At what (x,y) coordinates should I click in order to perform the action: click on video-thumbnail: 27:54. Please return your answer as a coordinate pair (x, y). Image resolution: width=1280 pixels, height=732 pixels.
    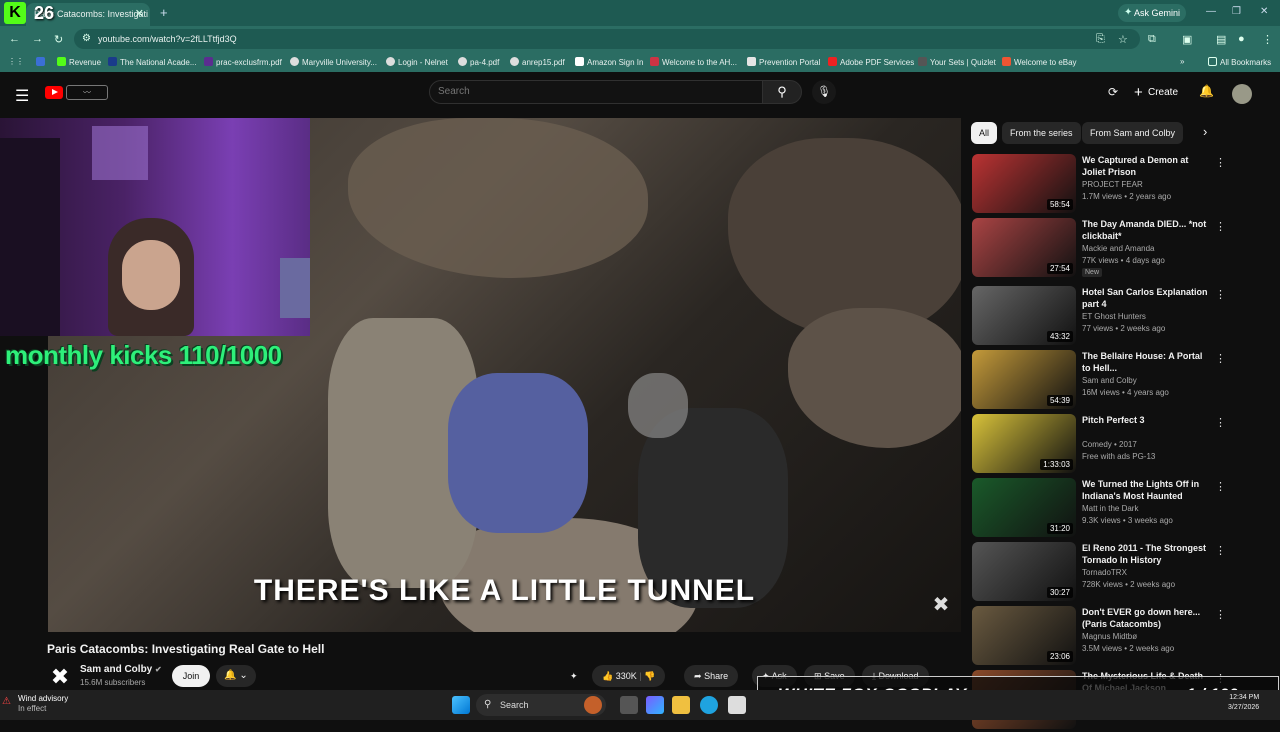
    Looking at the image, I should click on (1024, 247).